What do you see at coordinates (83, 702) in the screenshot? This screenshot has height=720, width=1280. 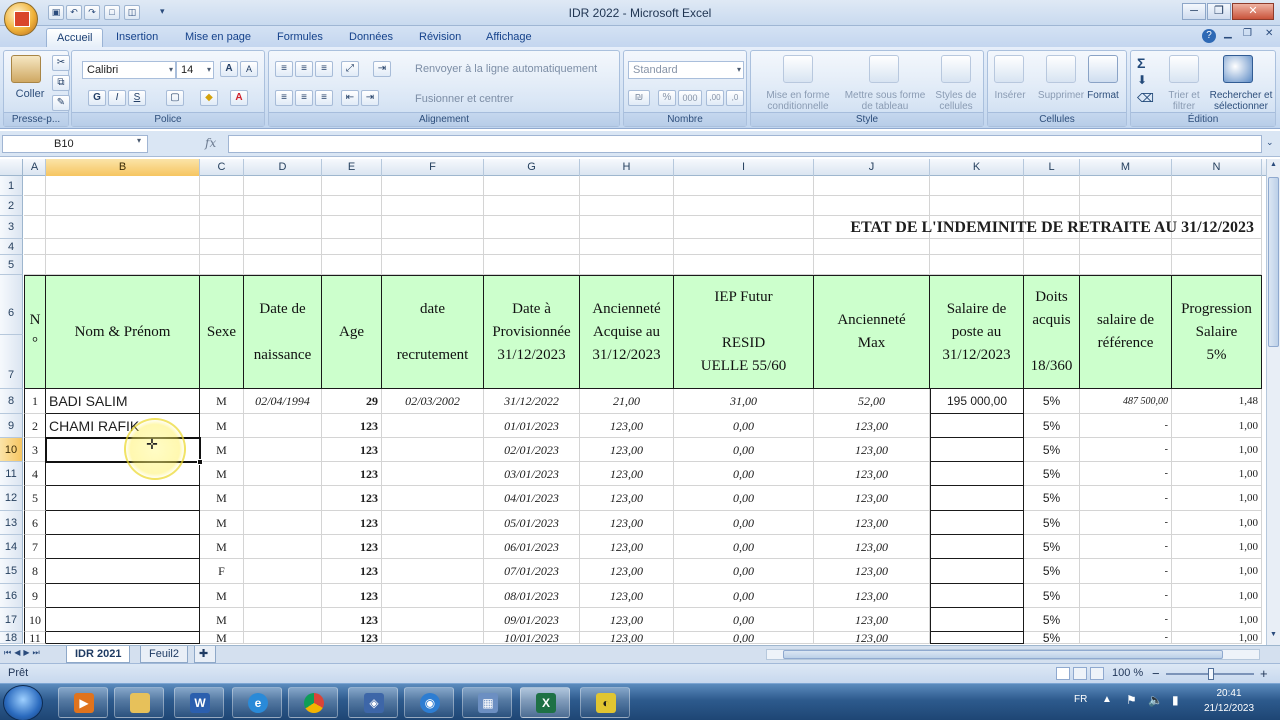 I see `taskbar-media-player: ▶` at bounding box center [83, 702].